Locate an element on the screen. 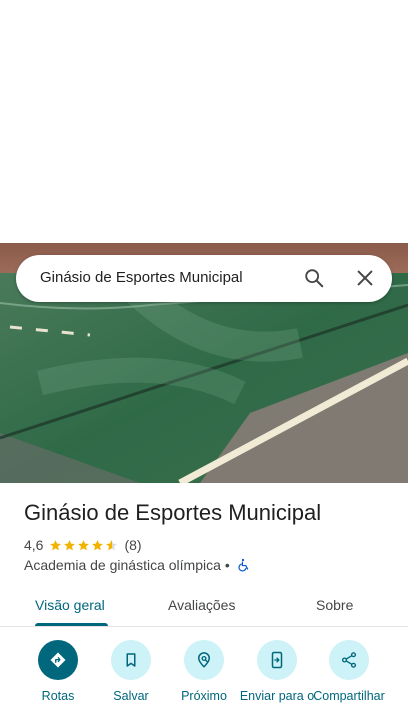  nearby-label: Próximo is located at coordinates (204, 696).